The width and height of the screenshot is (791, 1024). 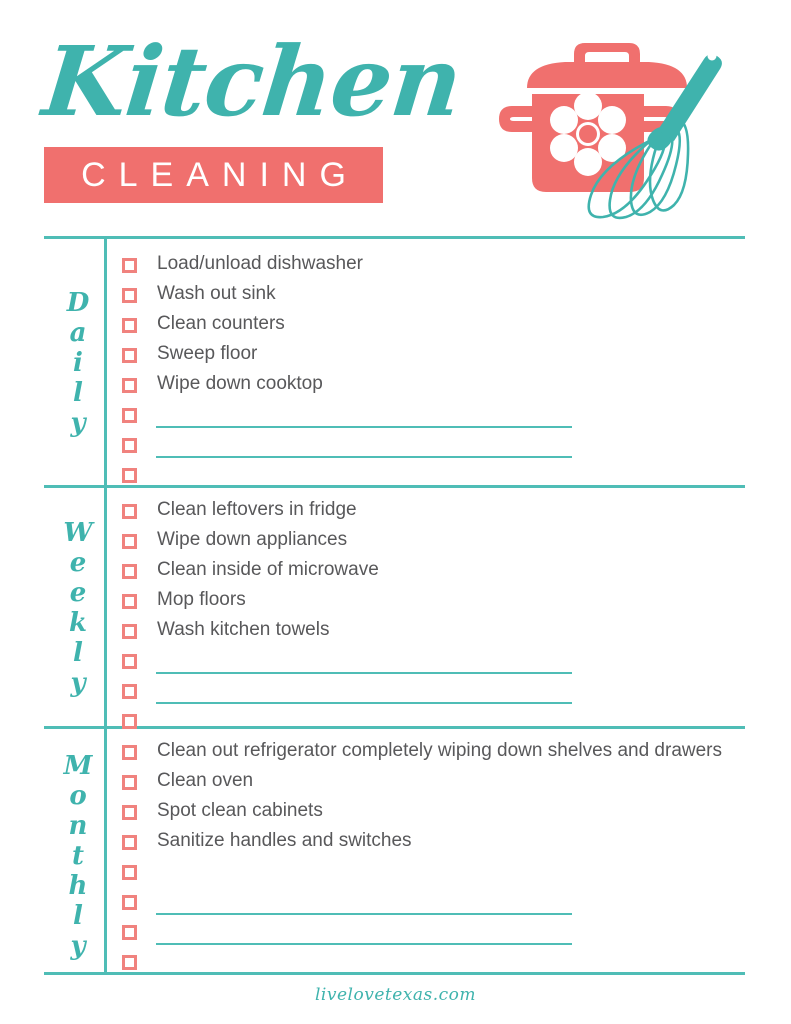 What do you see at coordinates (394, 486) in the screenshot?
I see `divider-daily-weekly` at bounding box center [394, 486].